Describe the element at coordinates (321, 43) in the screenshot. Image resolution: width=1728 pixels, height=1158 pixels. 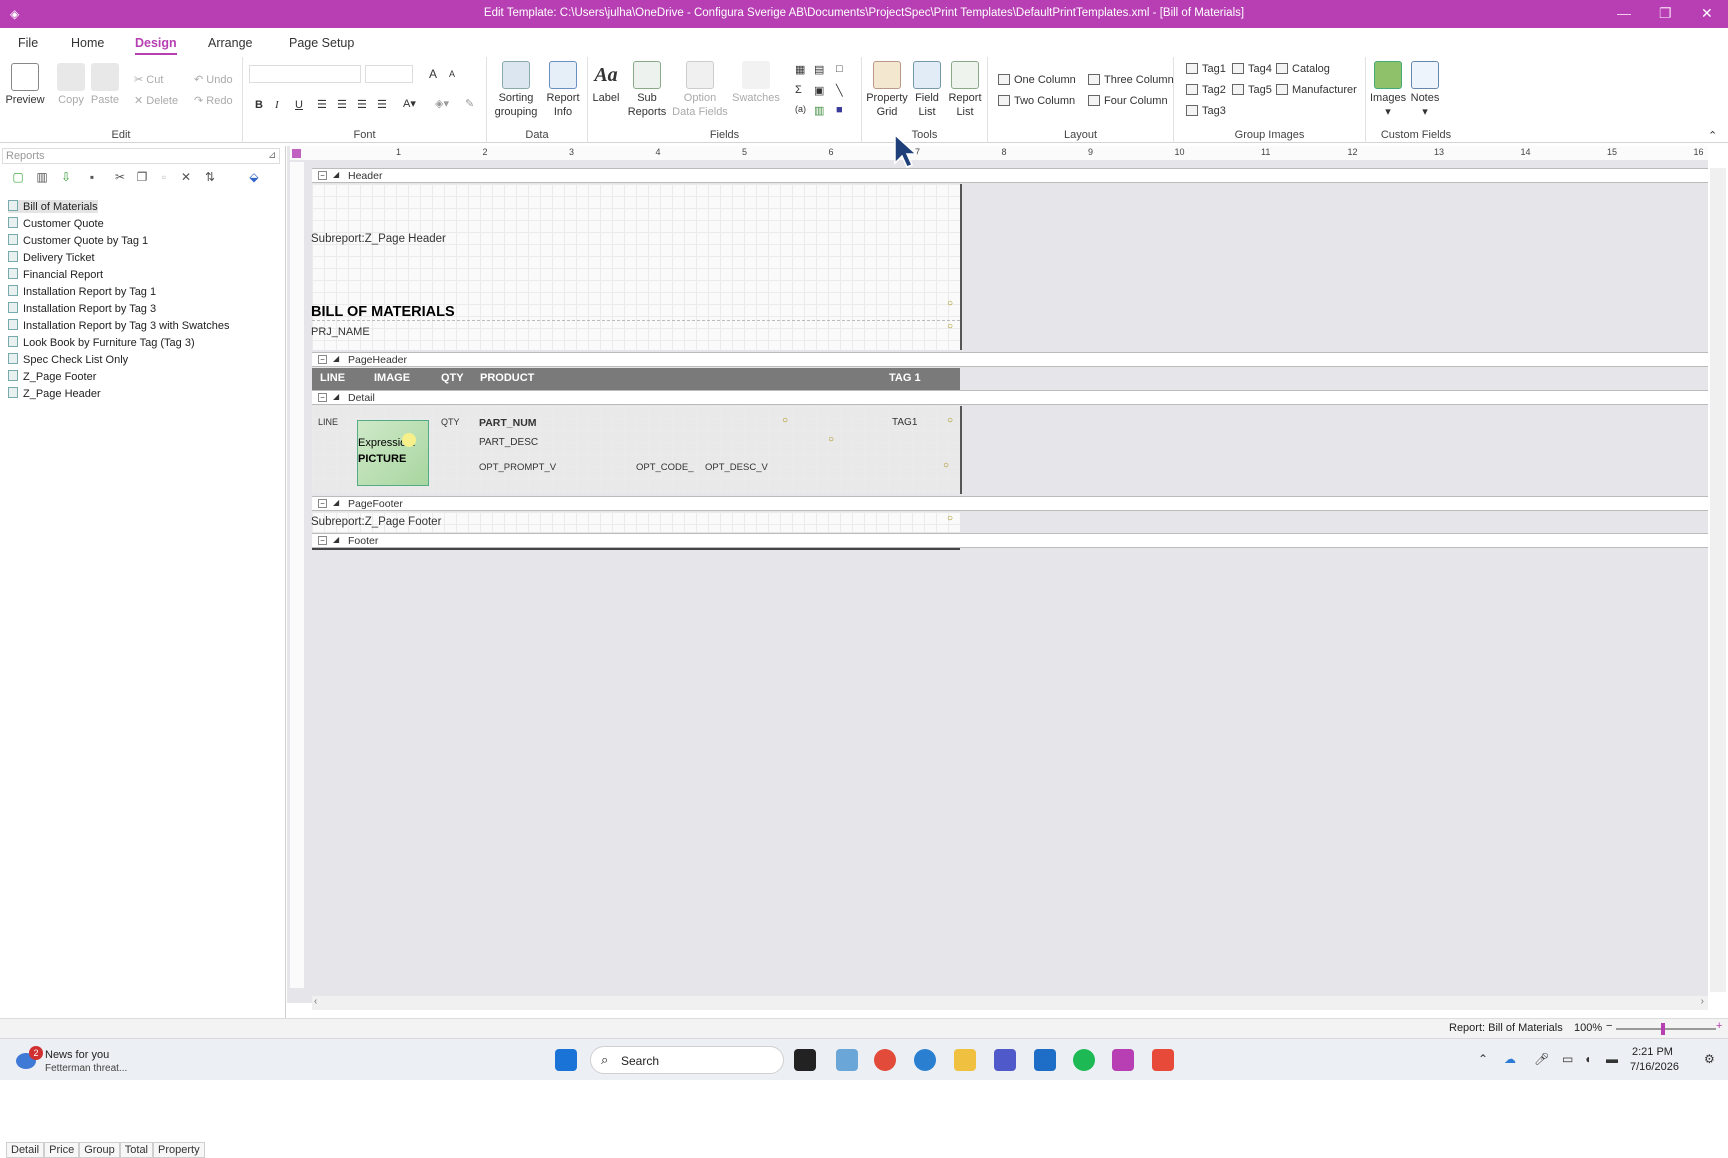
I see `tab-page-setup: Page Setup` at that location.